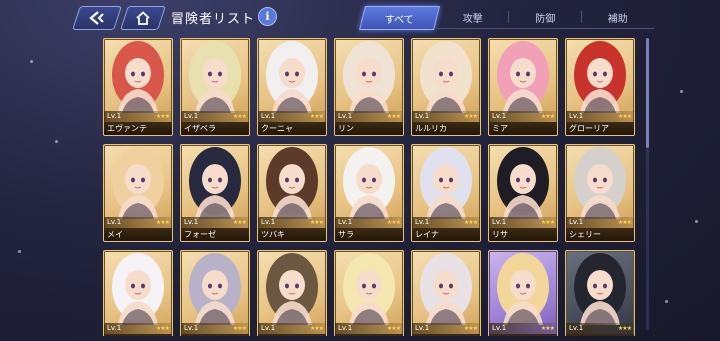 The width and height of the screenshot is (720, 341). Describe the element at coordinates (399, 18) in the screenshot. I see `tab-all: すべて` at that location.